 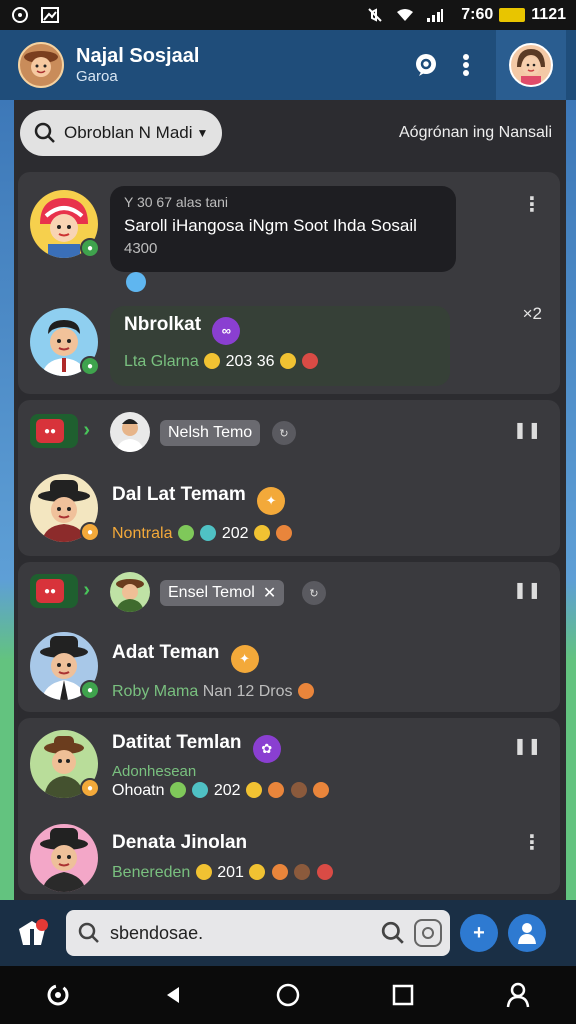 What do you see at coordinates (138, 56) in the screenshot?
I see `app-title: Najal Sosjaal` at bounding box center [138, 56].